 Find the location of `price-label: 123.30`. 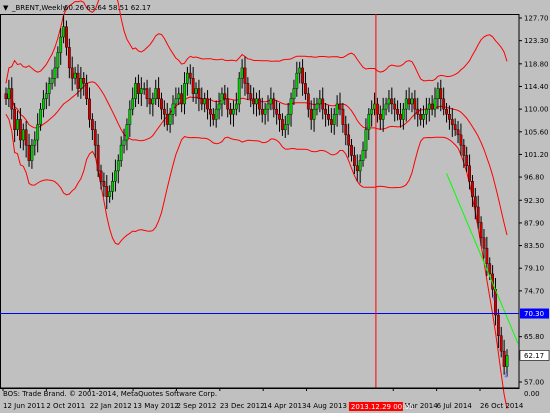

price-label: 123.30 is located at coordinates (536, 41).